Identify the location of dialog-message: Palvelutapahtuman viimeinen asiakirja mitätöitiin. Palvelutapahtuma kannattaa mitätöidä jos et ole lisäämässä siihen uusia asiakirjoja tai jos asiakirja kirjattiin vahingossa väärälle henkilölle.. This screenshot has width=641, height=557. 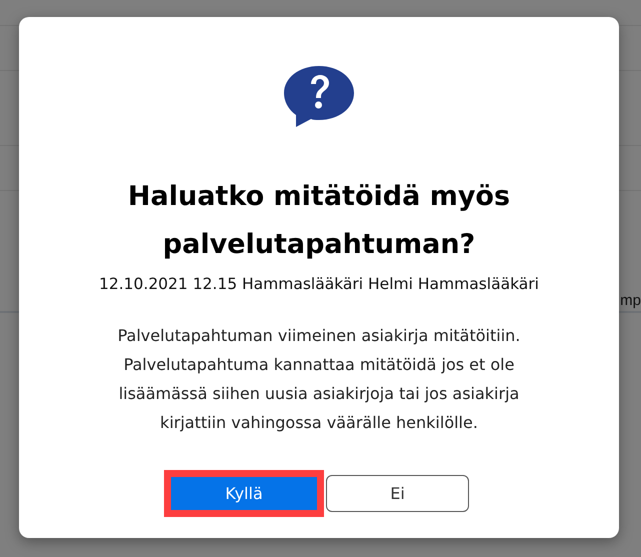
(319, 379).